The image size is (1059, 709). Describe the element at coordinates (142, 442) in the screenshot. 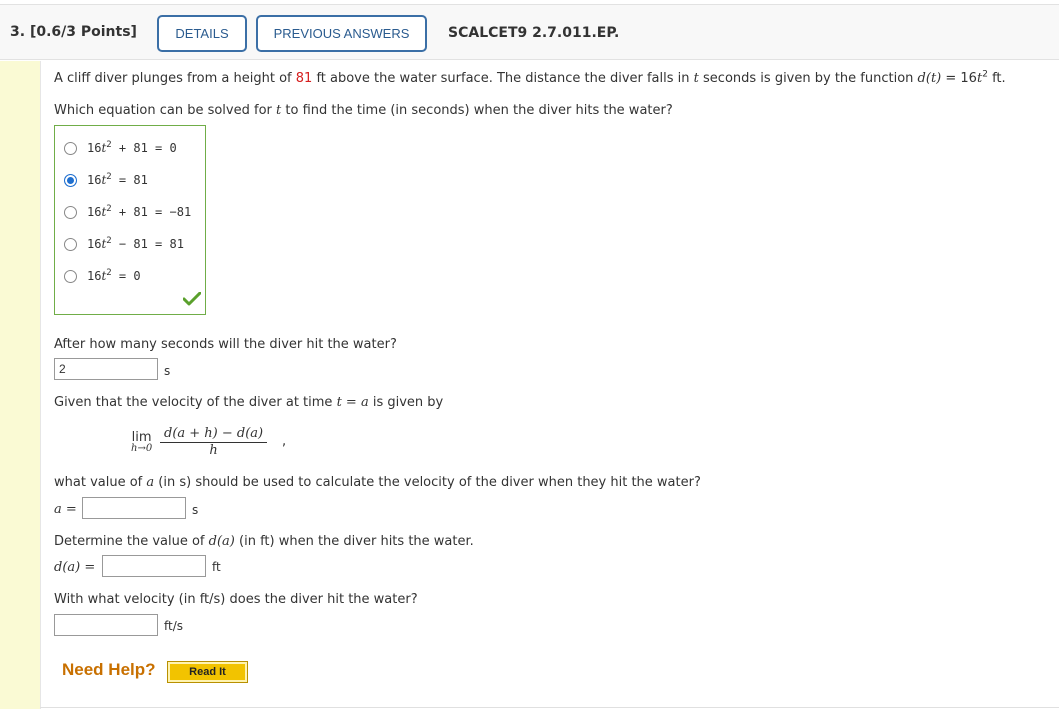

I see `limit-expression: lim h→0` at that location.